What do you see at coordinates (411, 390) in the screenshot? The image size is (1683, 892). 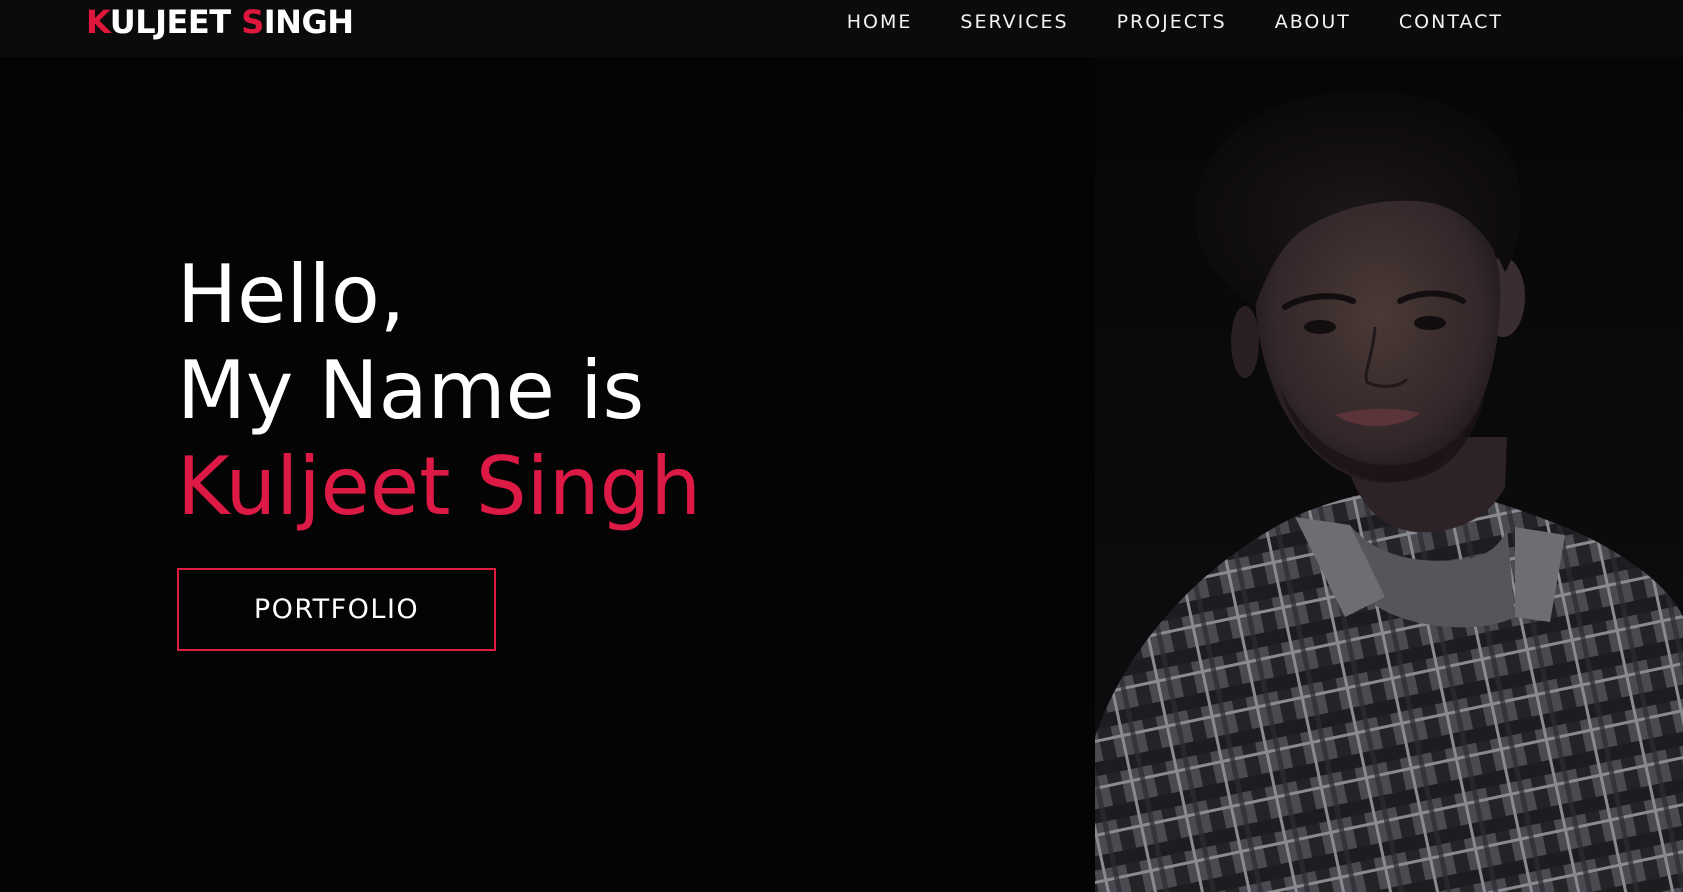 I see `hero-intro: My Name is` at bounding box center [411, 390].